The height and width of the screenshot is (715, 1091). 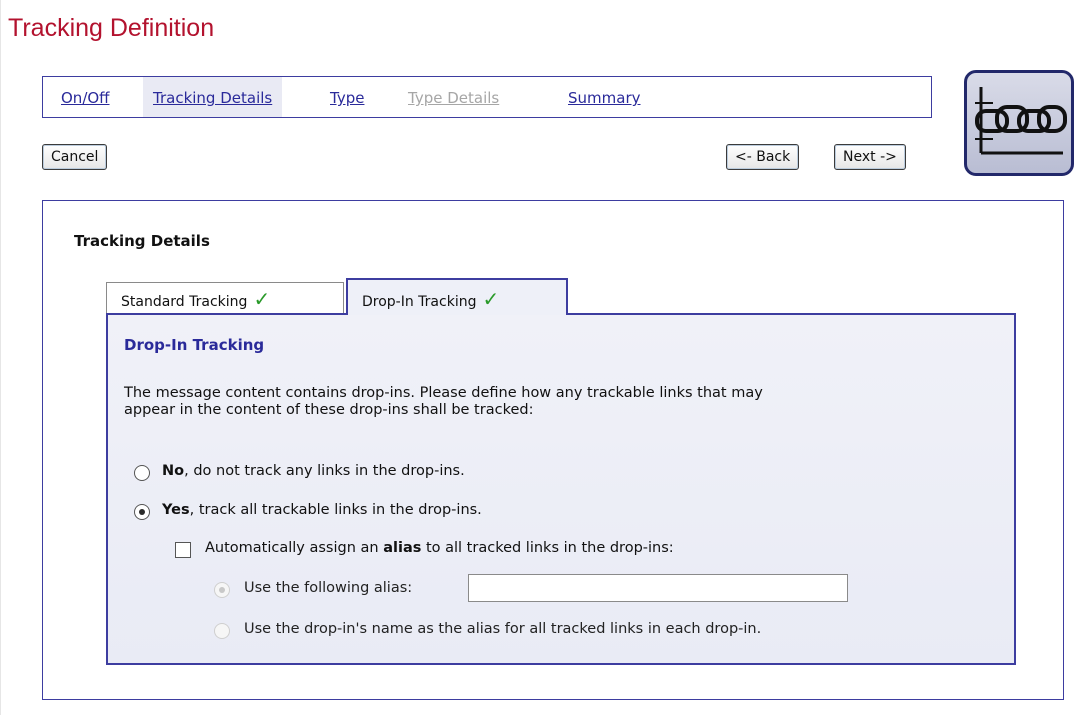 I want to click on tab-label: Drop-In Tracking, so click(x=419, y=302).